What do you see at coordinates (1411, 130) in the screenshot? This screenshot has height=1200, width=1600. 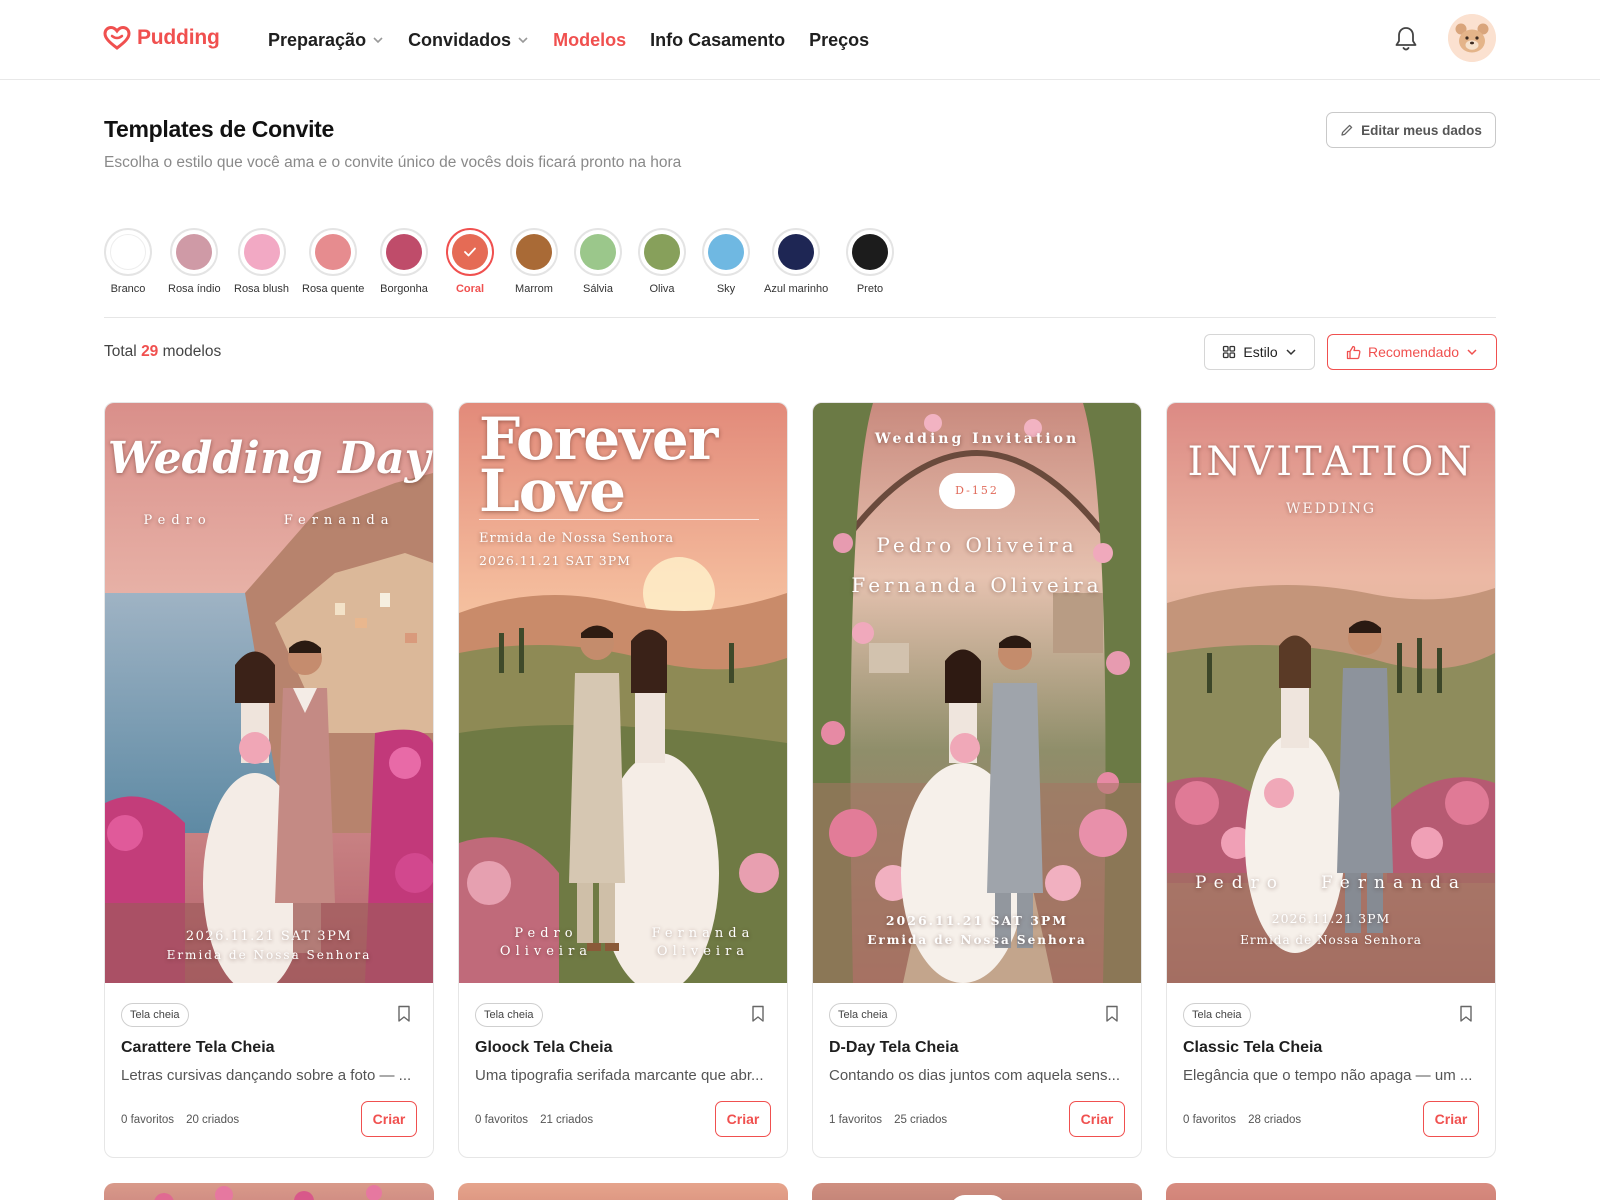 I see `edit-my-data-button: Editar meus dados` at bounding box center [1411, 130].